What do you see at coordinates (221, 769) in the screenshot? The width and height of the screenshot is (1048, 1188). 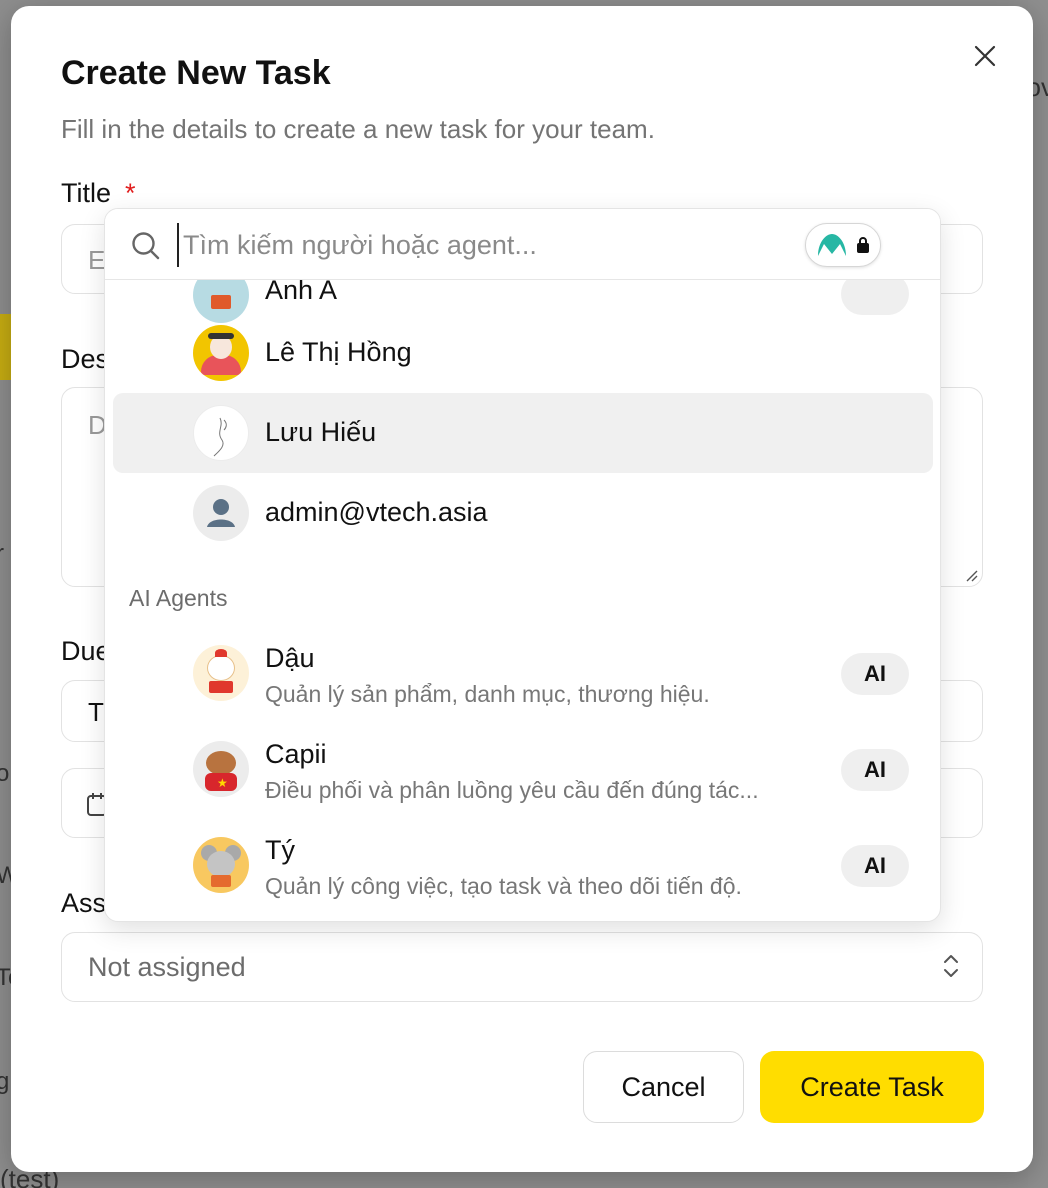 I see `capybara-avatar-icon: ★` at bounding box center [221, 769].